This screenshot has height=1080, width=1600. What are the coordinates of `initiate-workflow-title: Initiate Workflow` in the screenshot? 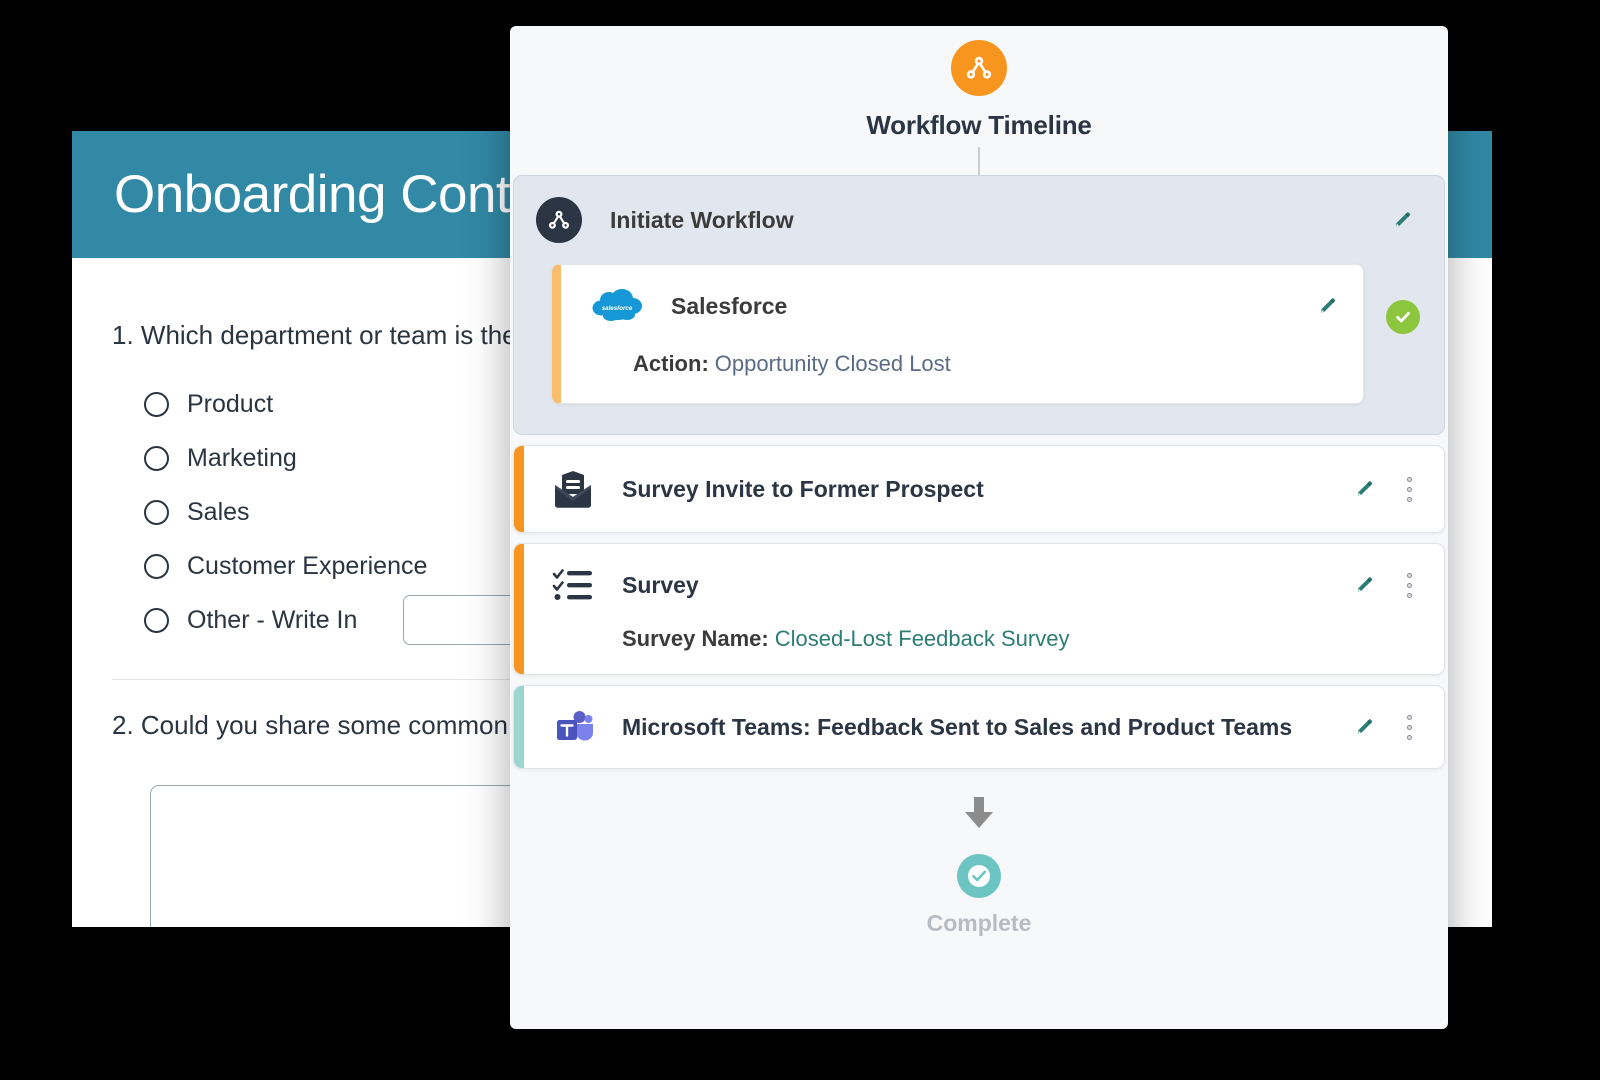 It's located at (702, 219).